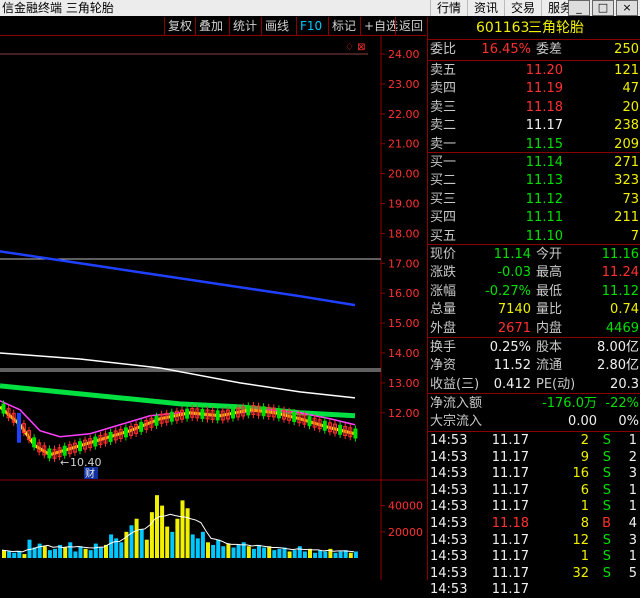 The height and width of the screenshot is (598, 640). Describe the element at coordinates (534, 403) in the screenshot. I see `flow-row: 净流入额 -176.0万 -22%` at that location.